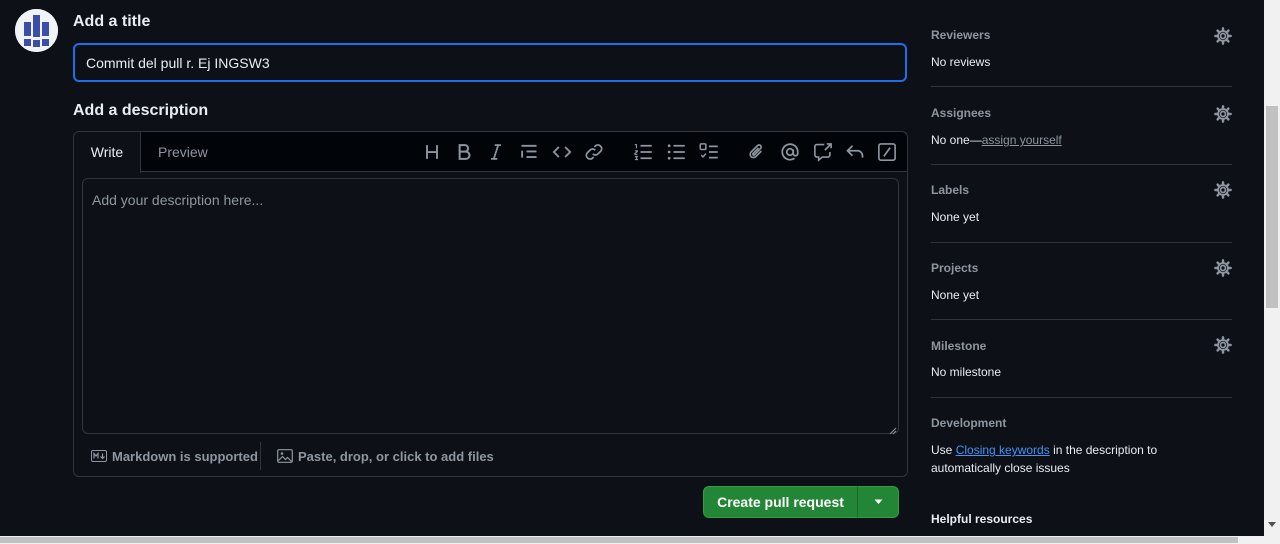  Describe the element at coordinates (757, 152) in the screenshot. I see `attach-icon` at that location.